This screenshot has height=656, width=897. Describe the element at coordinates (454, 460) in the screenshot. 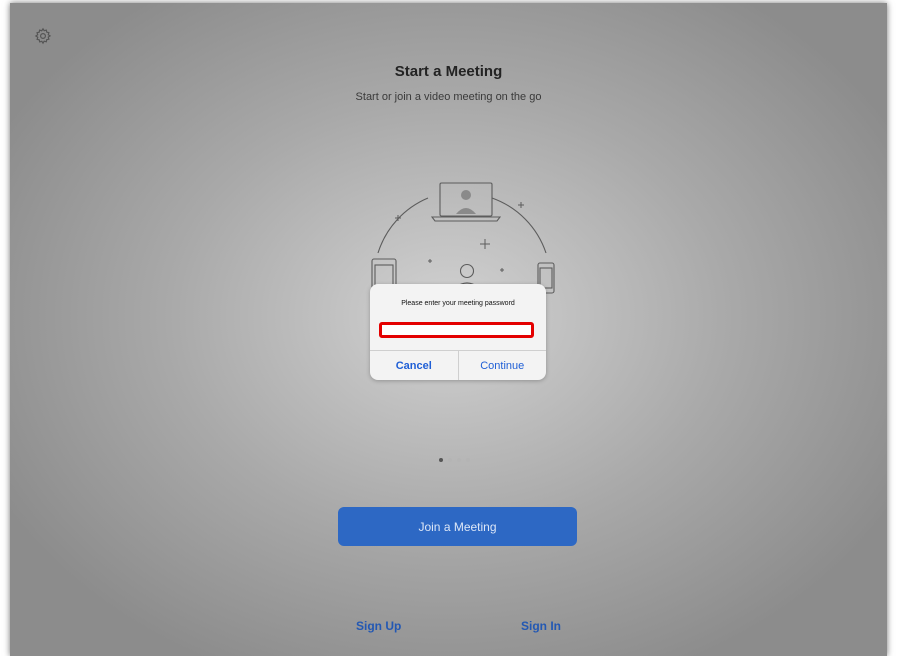

I see `page-indicator` at that location.